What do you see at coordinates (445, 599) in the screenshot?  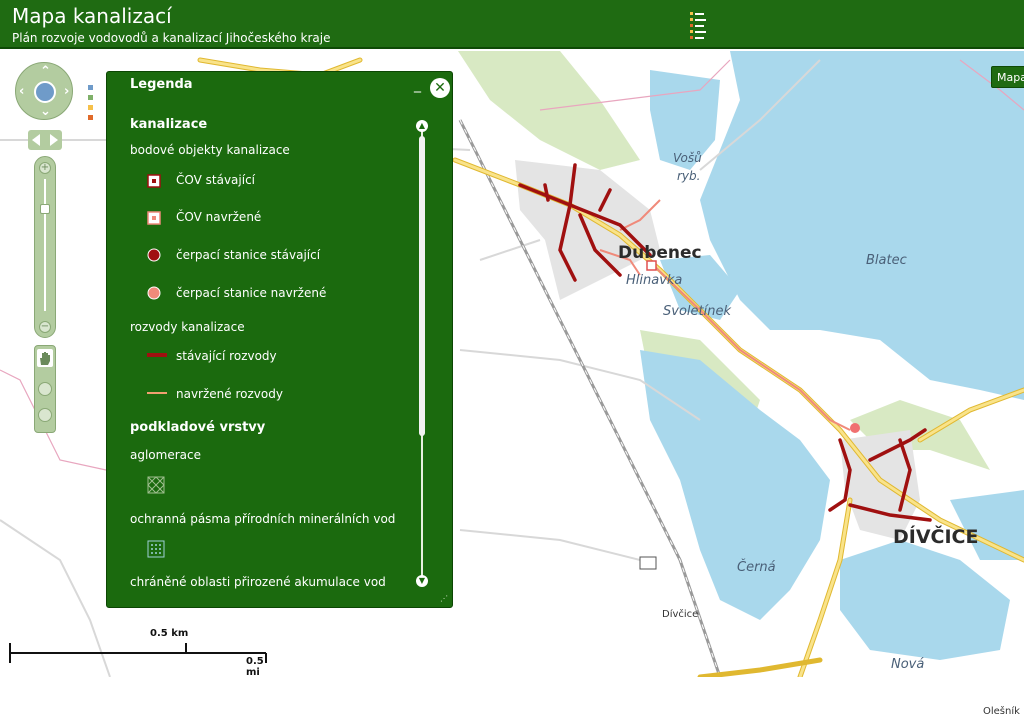 I see `resize-handle-icon: ⋰` at bounding box center [445, 599].